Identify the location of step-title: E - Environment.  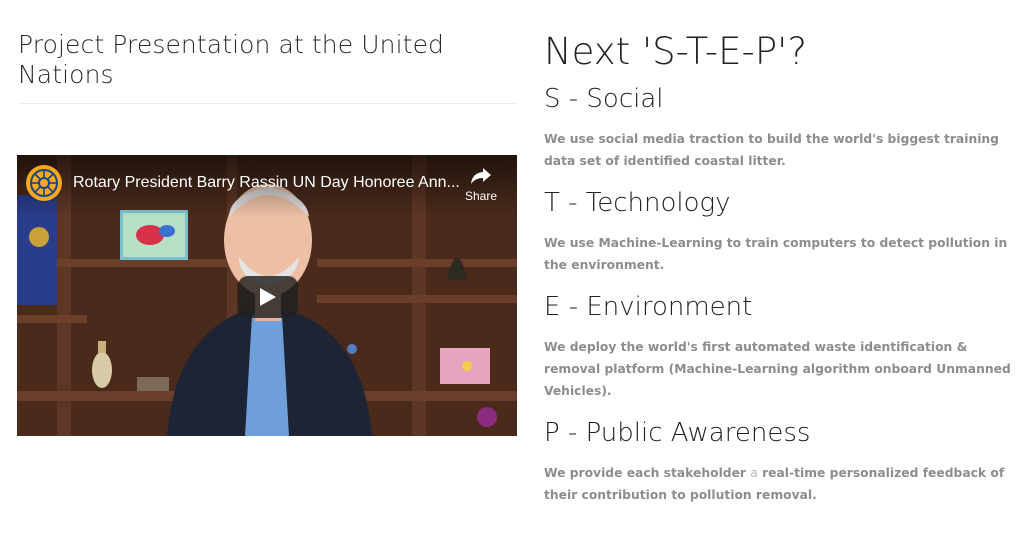
(648, 307).